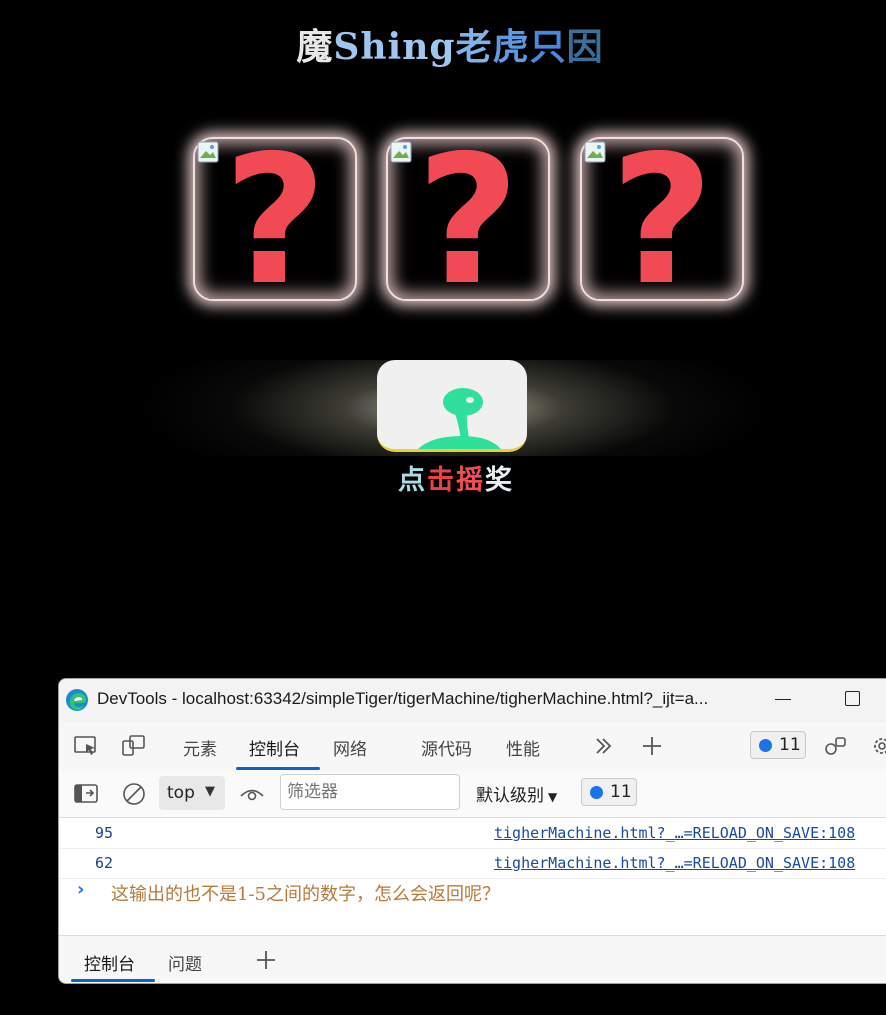  What do you see at coordinates (412, 480) in the screenshot?
I see `lever-label-char: 点` at bounding box center [412, 480].